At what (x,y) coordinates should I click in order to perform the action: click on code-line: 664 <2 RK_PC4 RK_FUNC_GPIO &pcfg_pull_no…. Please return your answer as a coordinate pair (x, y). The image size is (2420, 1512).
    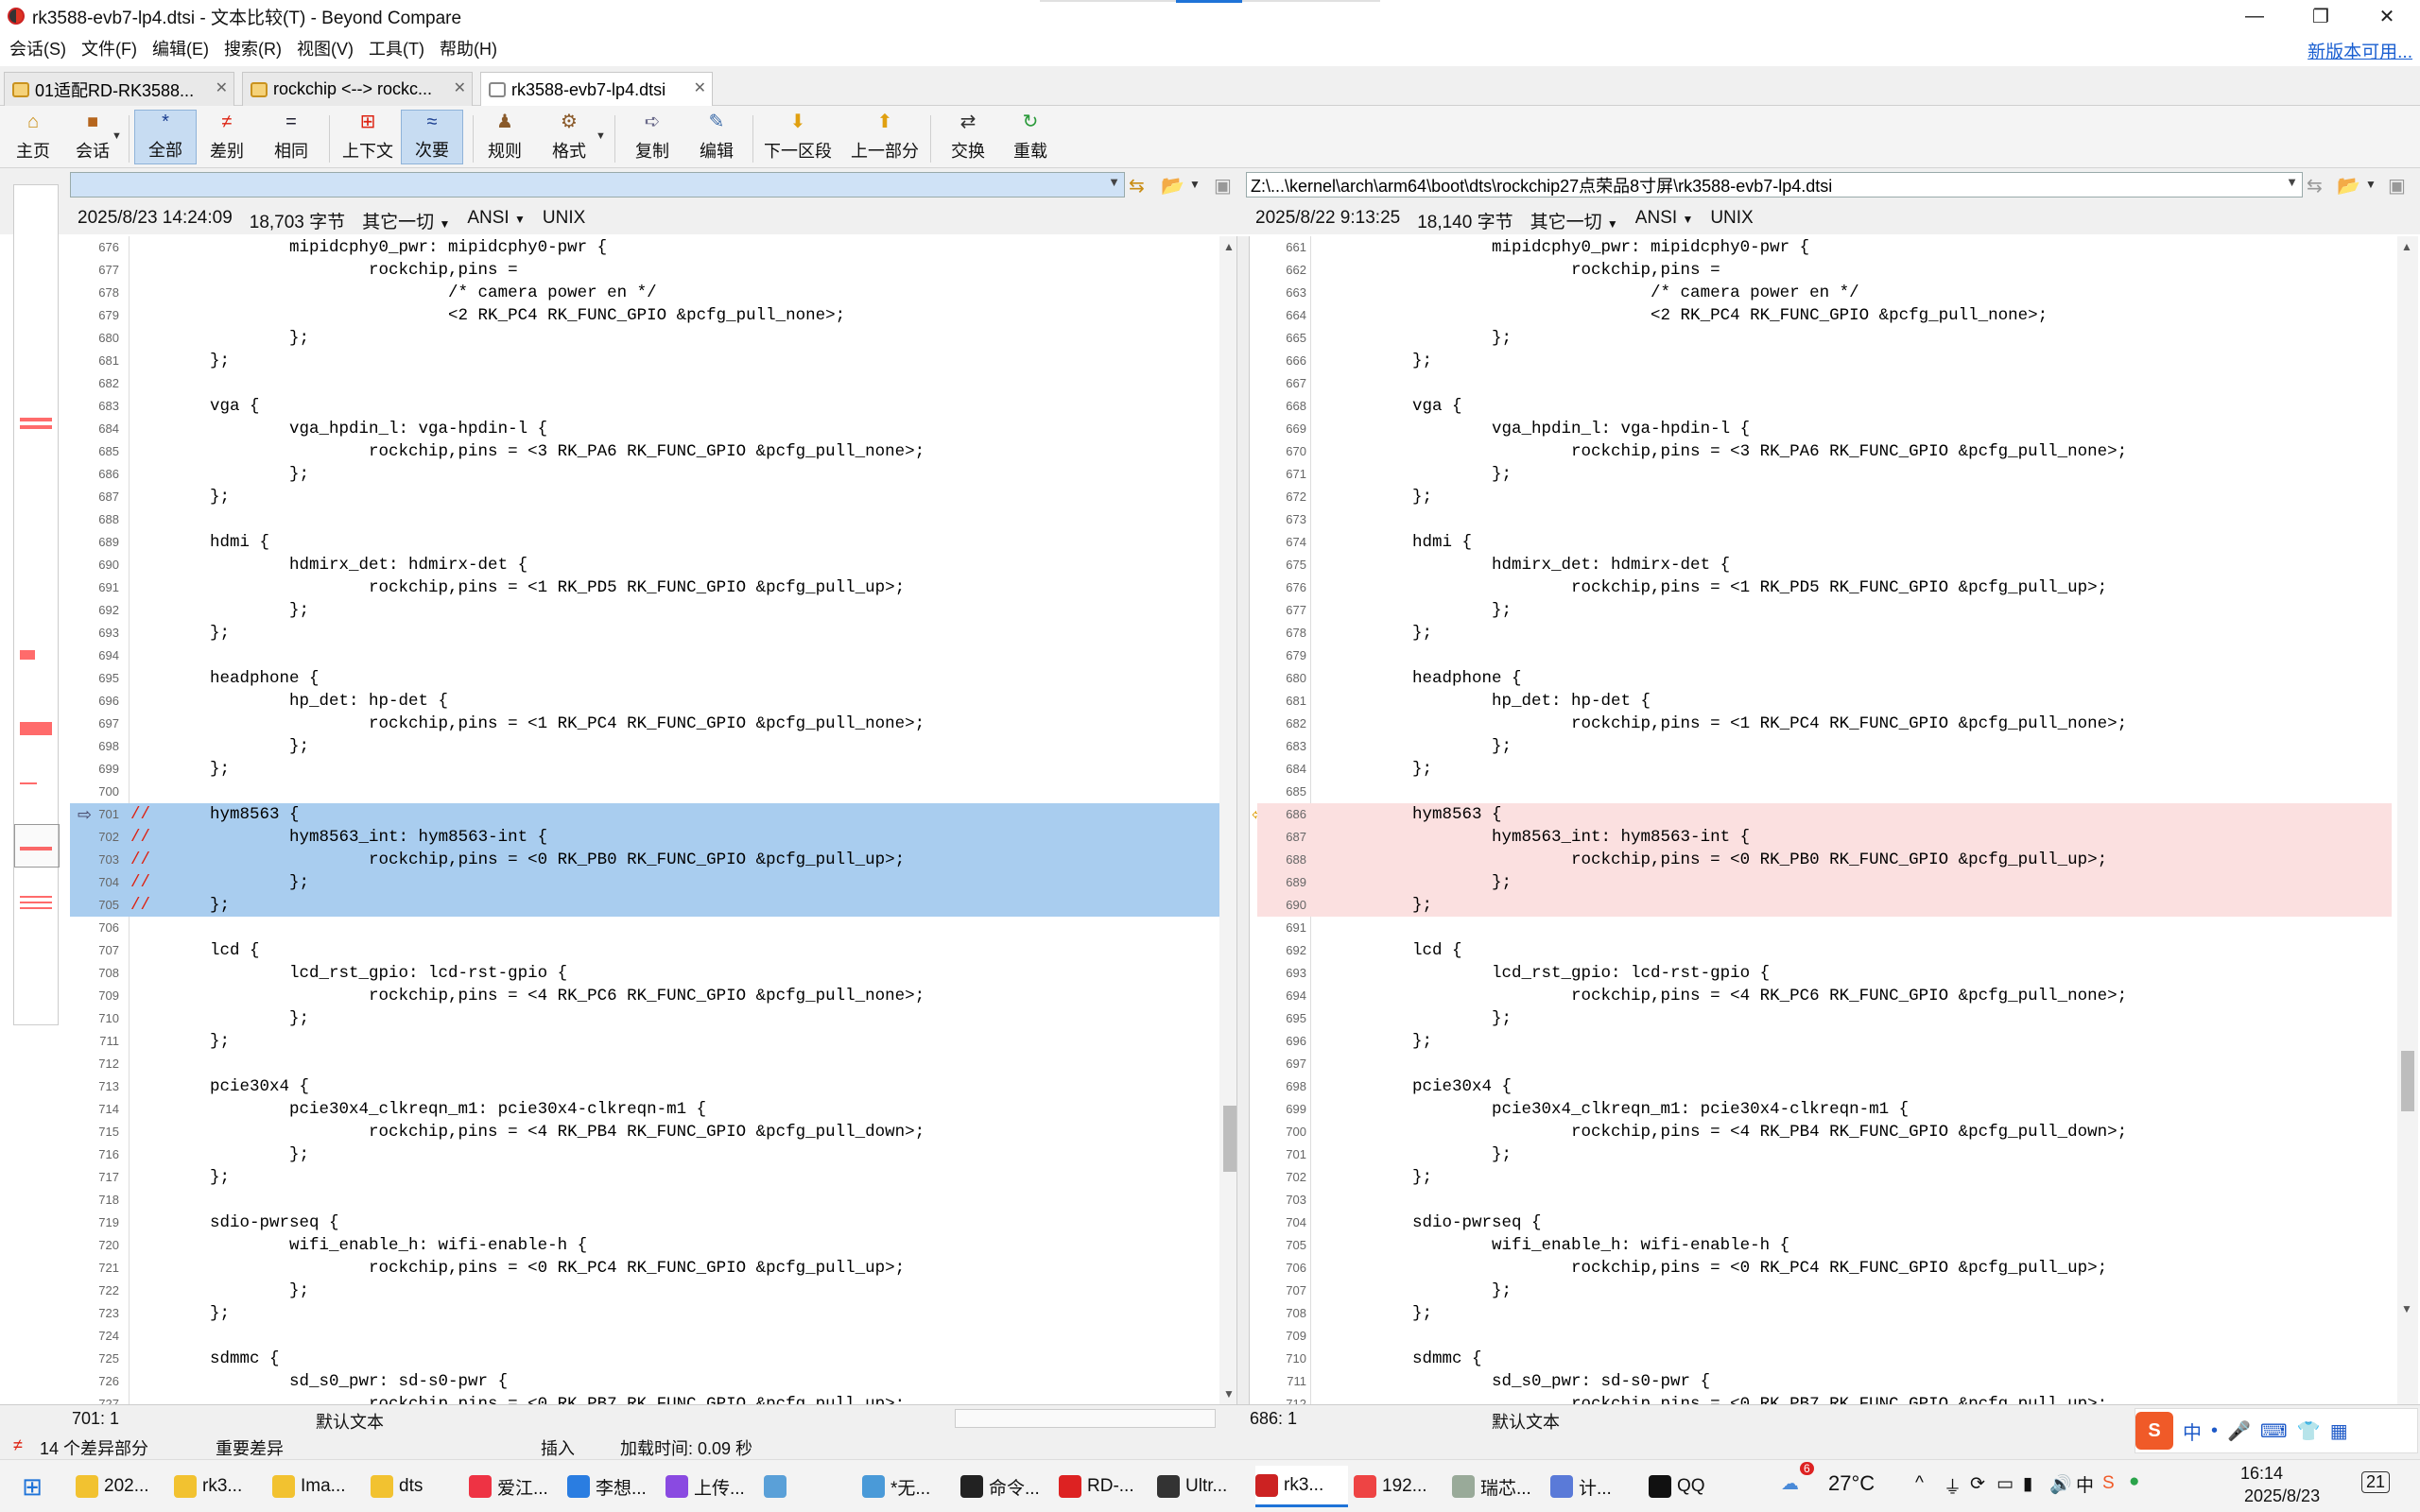
    Looking at the image, I should click on (1824, 315).